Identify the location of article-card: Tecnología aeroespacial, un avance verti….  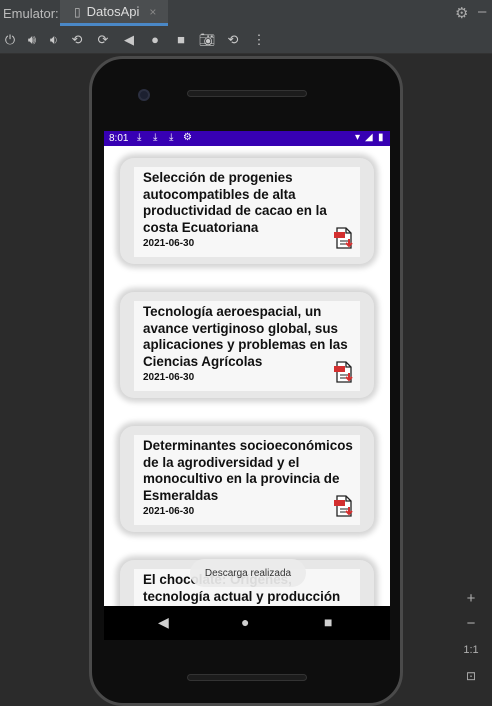
(247, 345).